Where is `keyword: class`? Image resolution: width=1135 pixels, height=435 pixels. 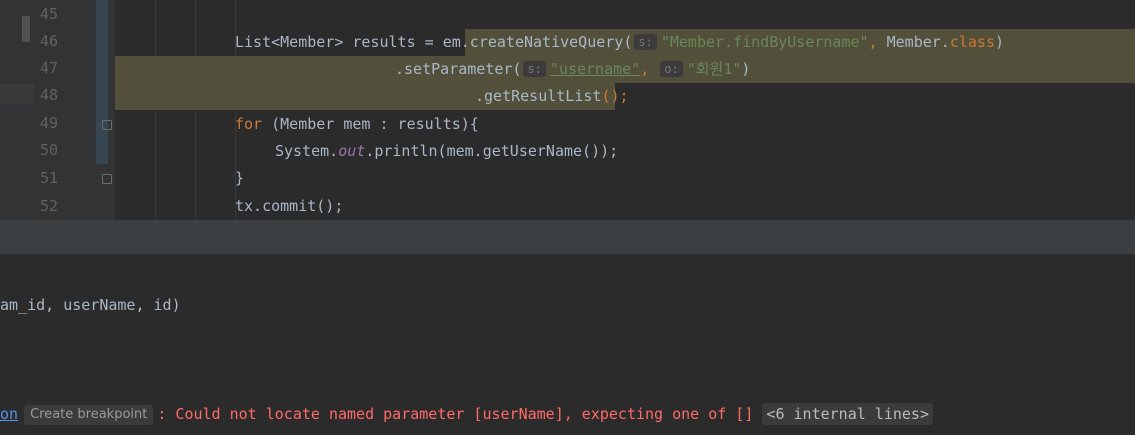
keyword: class is located at coordinates (972, 42).